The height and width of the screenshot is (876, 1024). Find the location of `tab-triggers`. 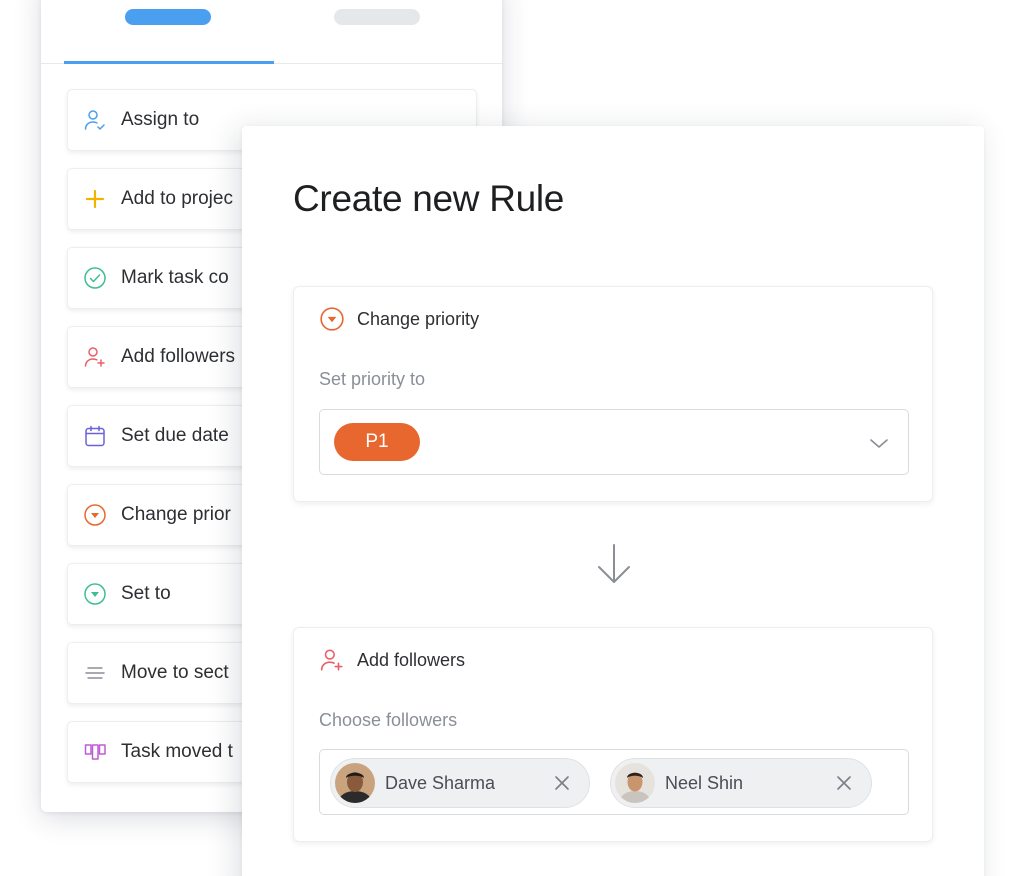

tab-triggers is located at coordinates (377, 17).